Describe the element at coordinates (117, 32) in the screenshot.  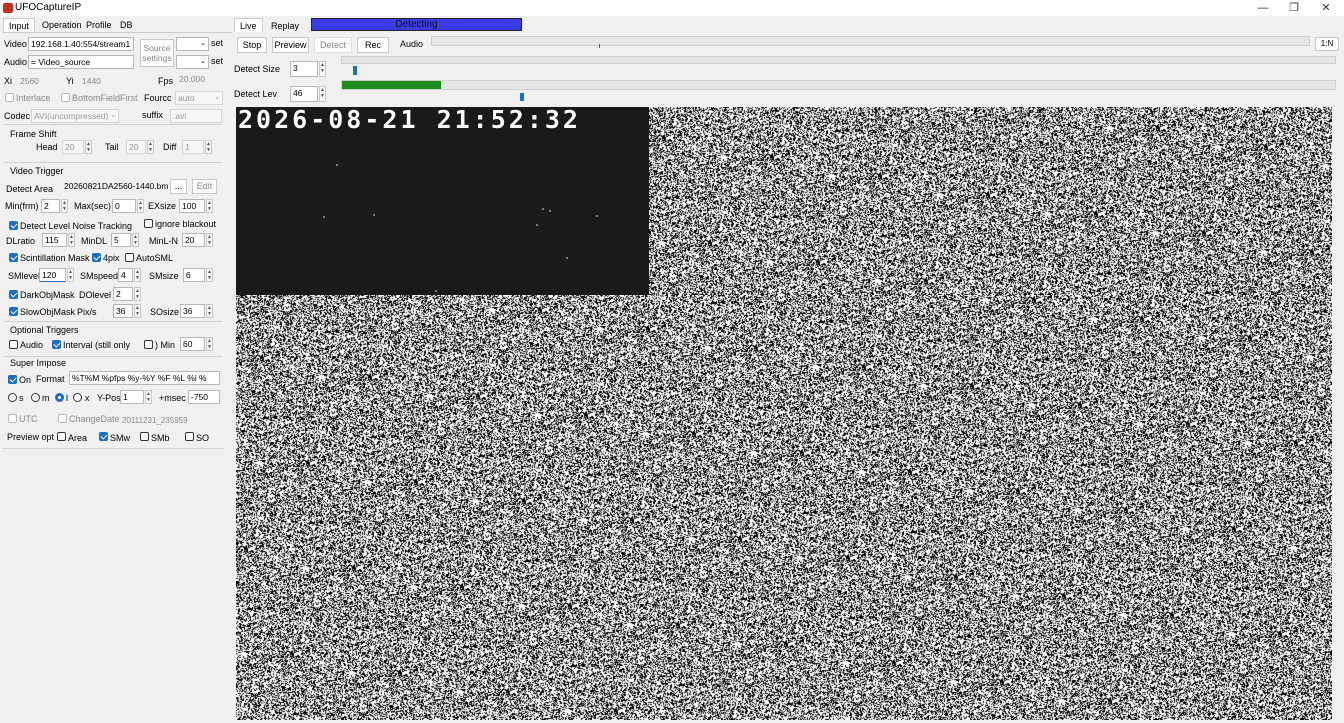
I see `tab-divider` at that location.